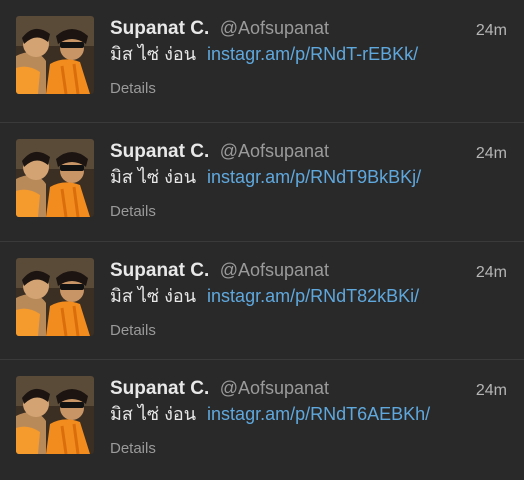 The image size is (524, 480). I want to click on tweet-text-line: มิส ไซ่ ง่อน instagr.am/p/RNdT-rEBKk/, so click(264, 54).